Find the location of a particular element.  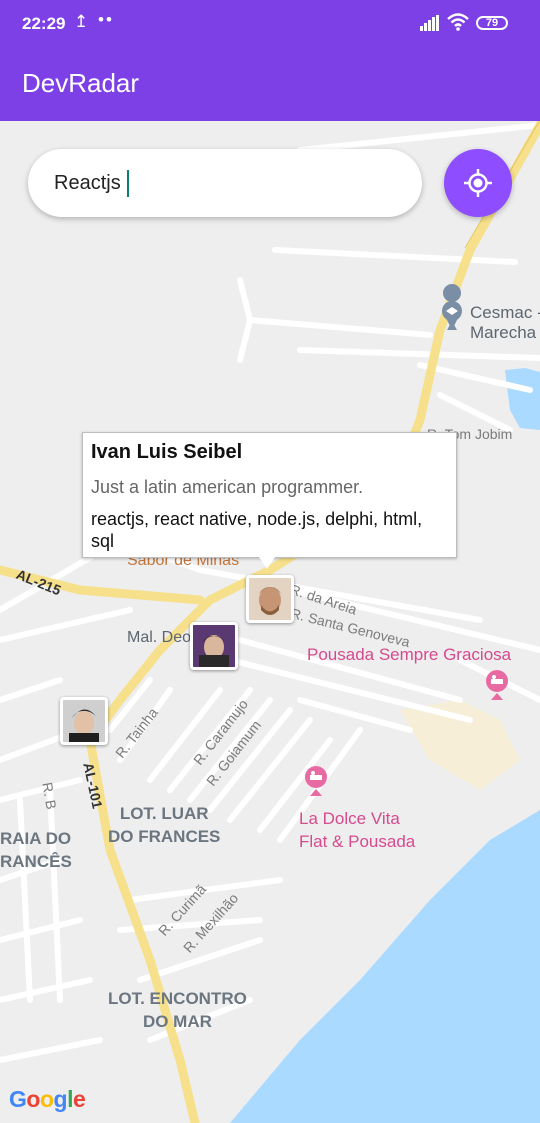

text-cursor is located at coordinates (128, 183).